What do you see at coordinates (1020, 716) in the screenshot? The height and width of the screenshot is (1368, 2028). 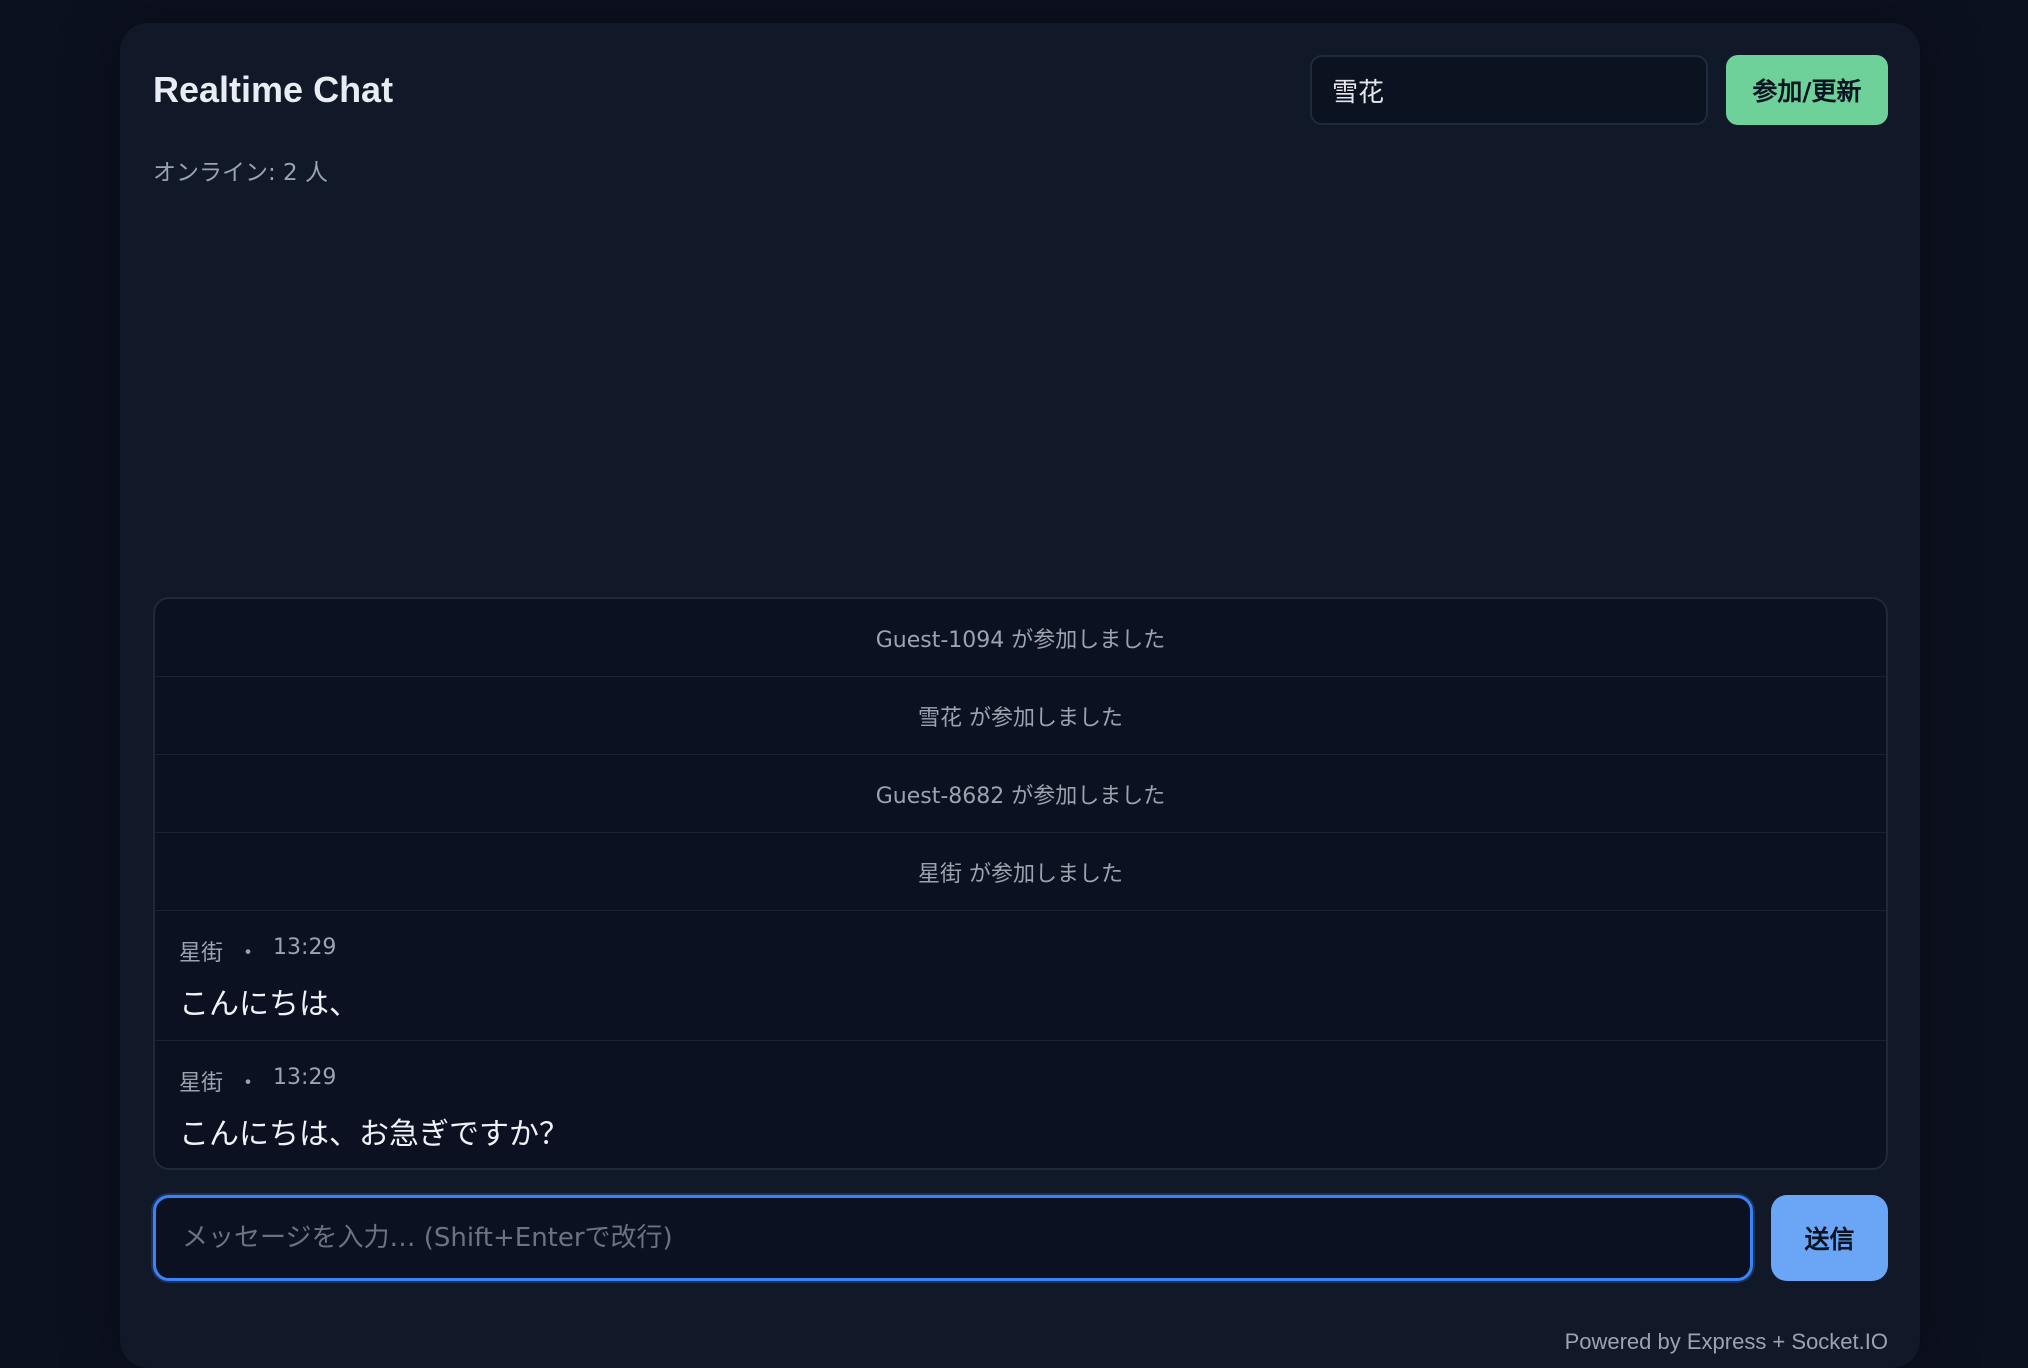 I see `system-message: 雪花 が参加しました` at bounding box center [1020, 716].